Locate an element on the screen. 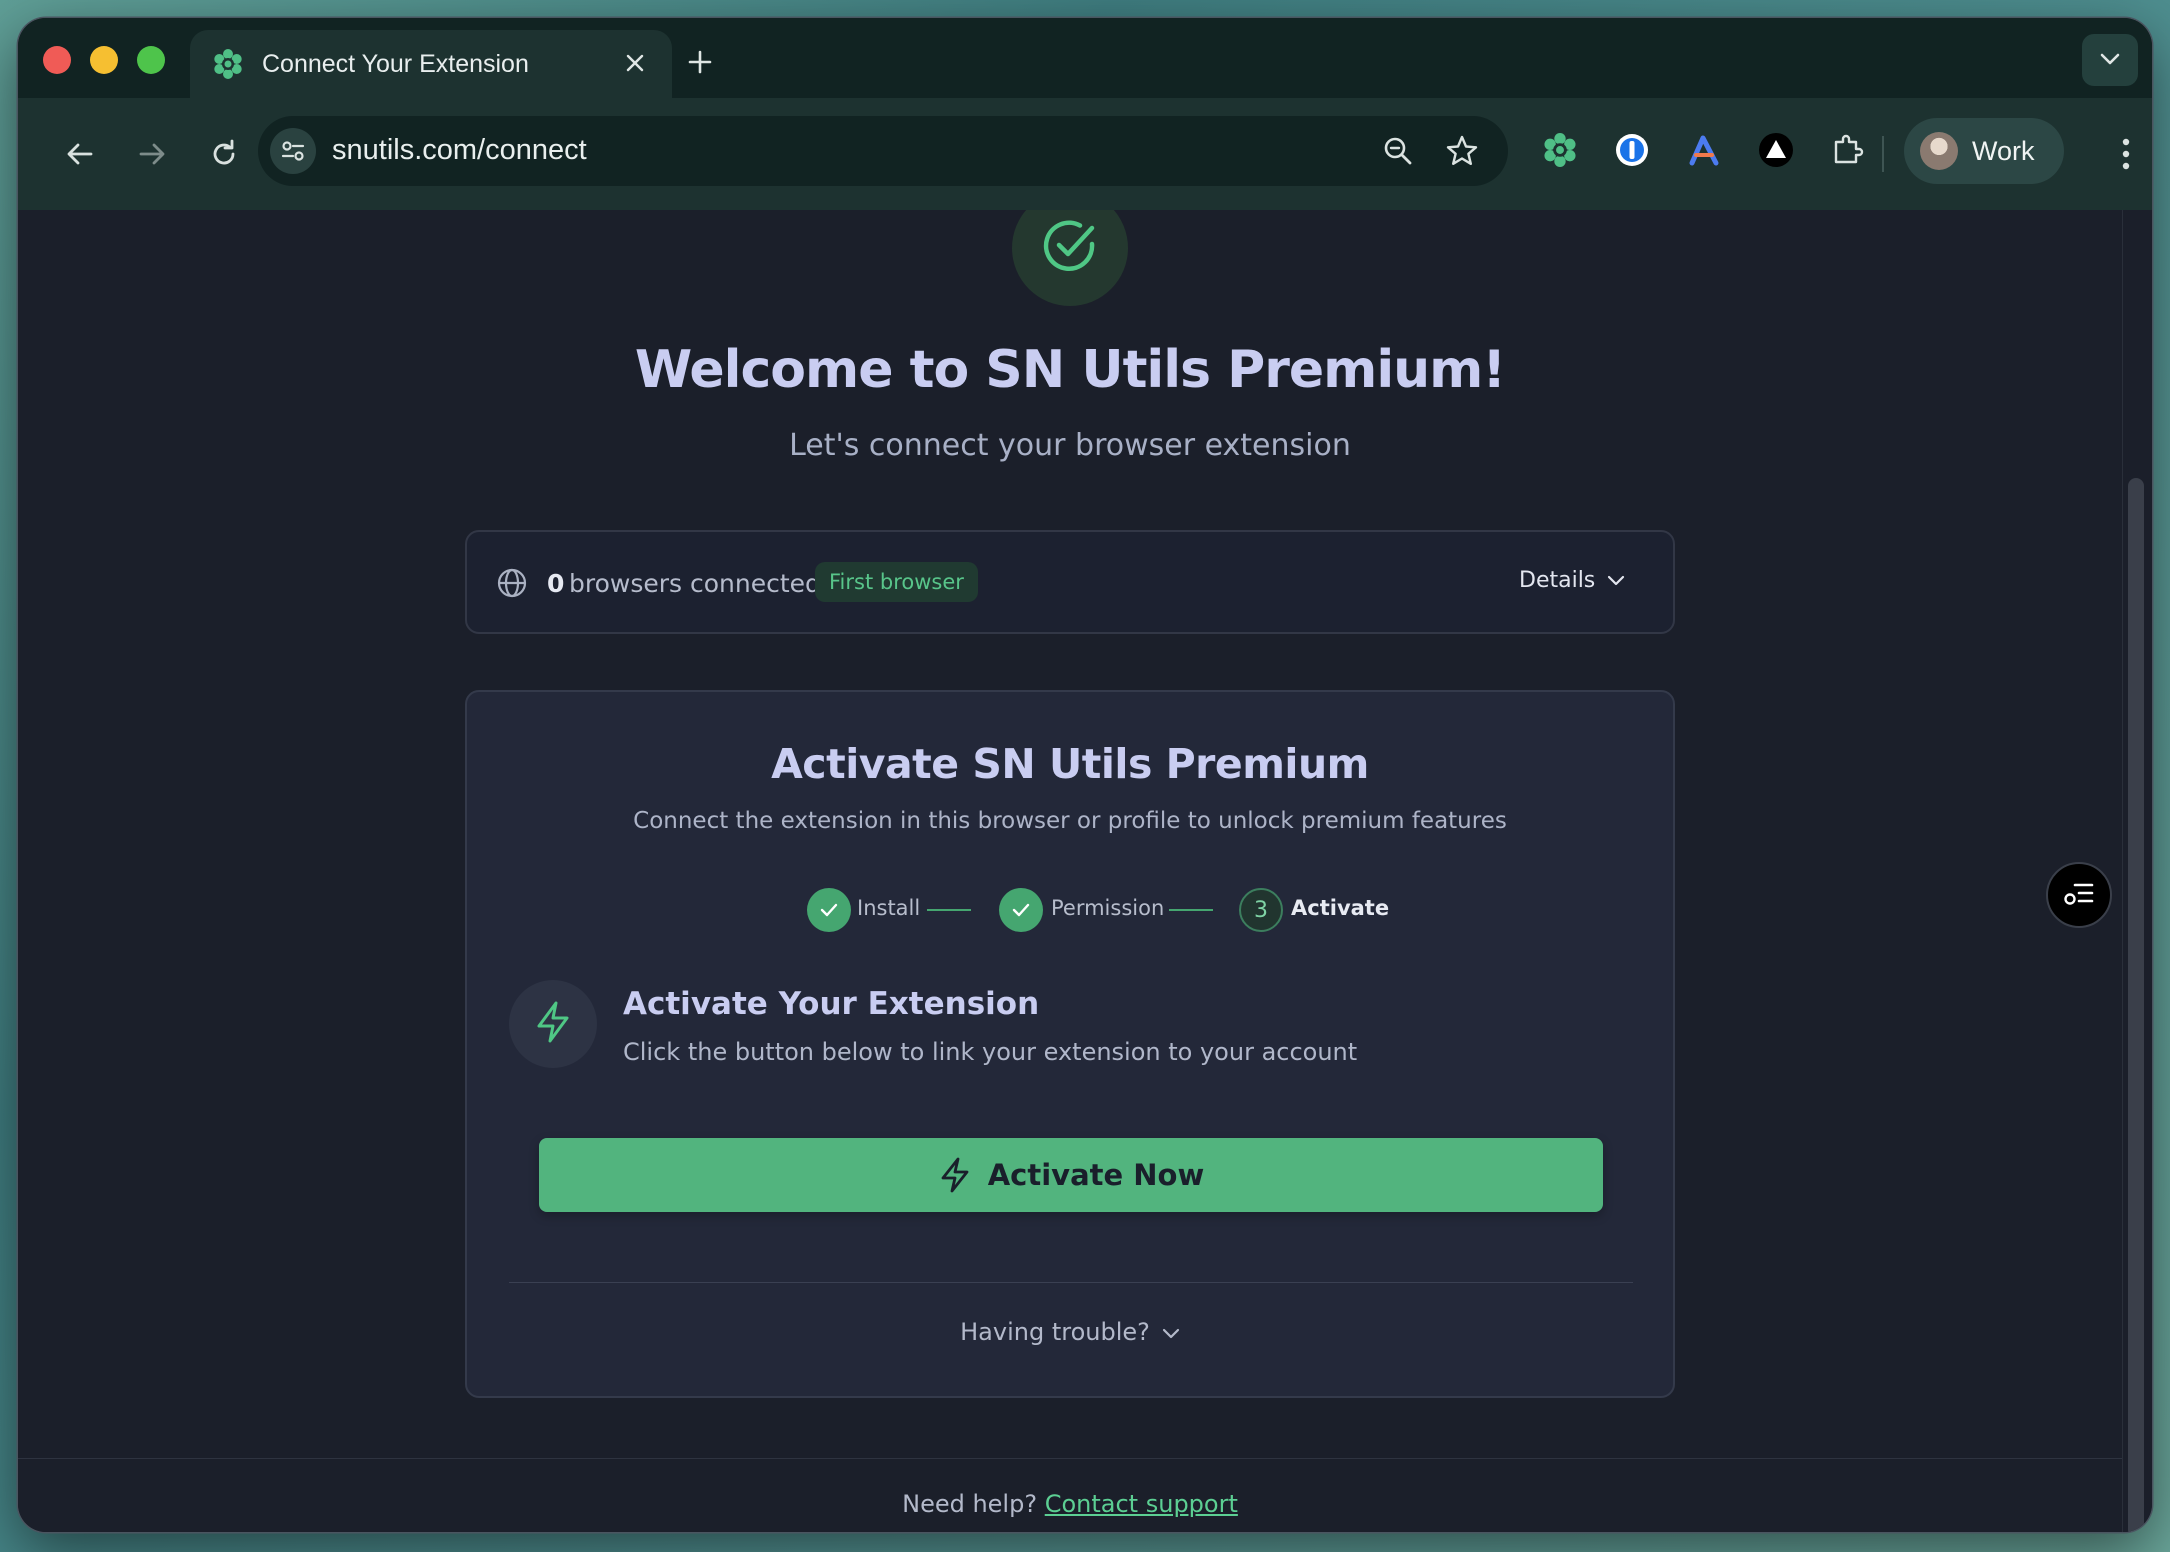 The image size is (2170, 1552). site-settings-icon is located at coordinates (293, 151).